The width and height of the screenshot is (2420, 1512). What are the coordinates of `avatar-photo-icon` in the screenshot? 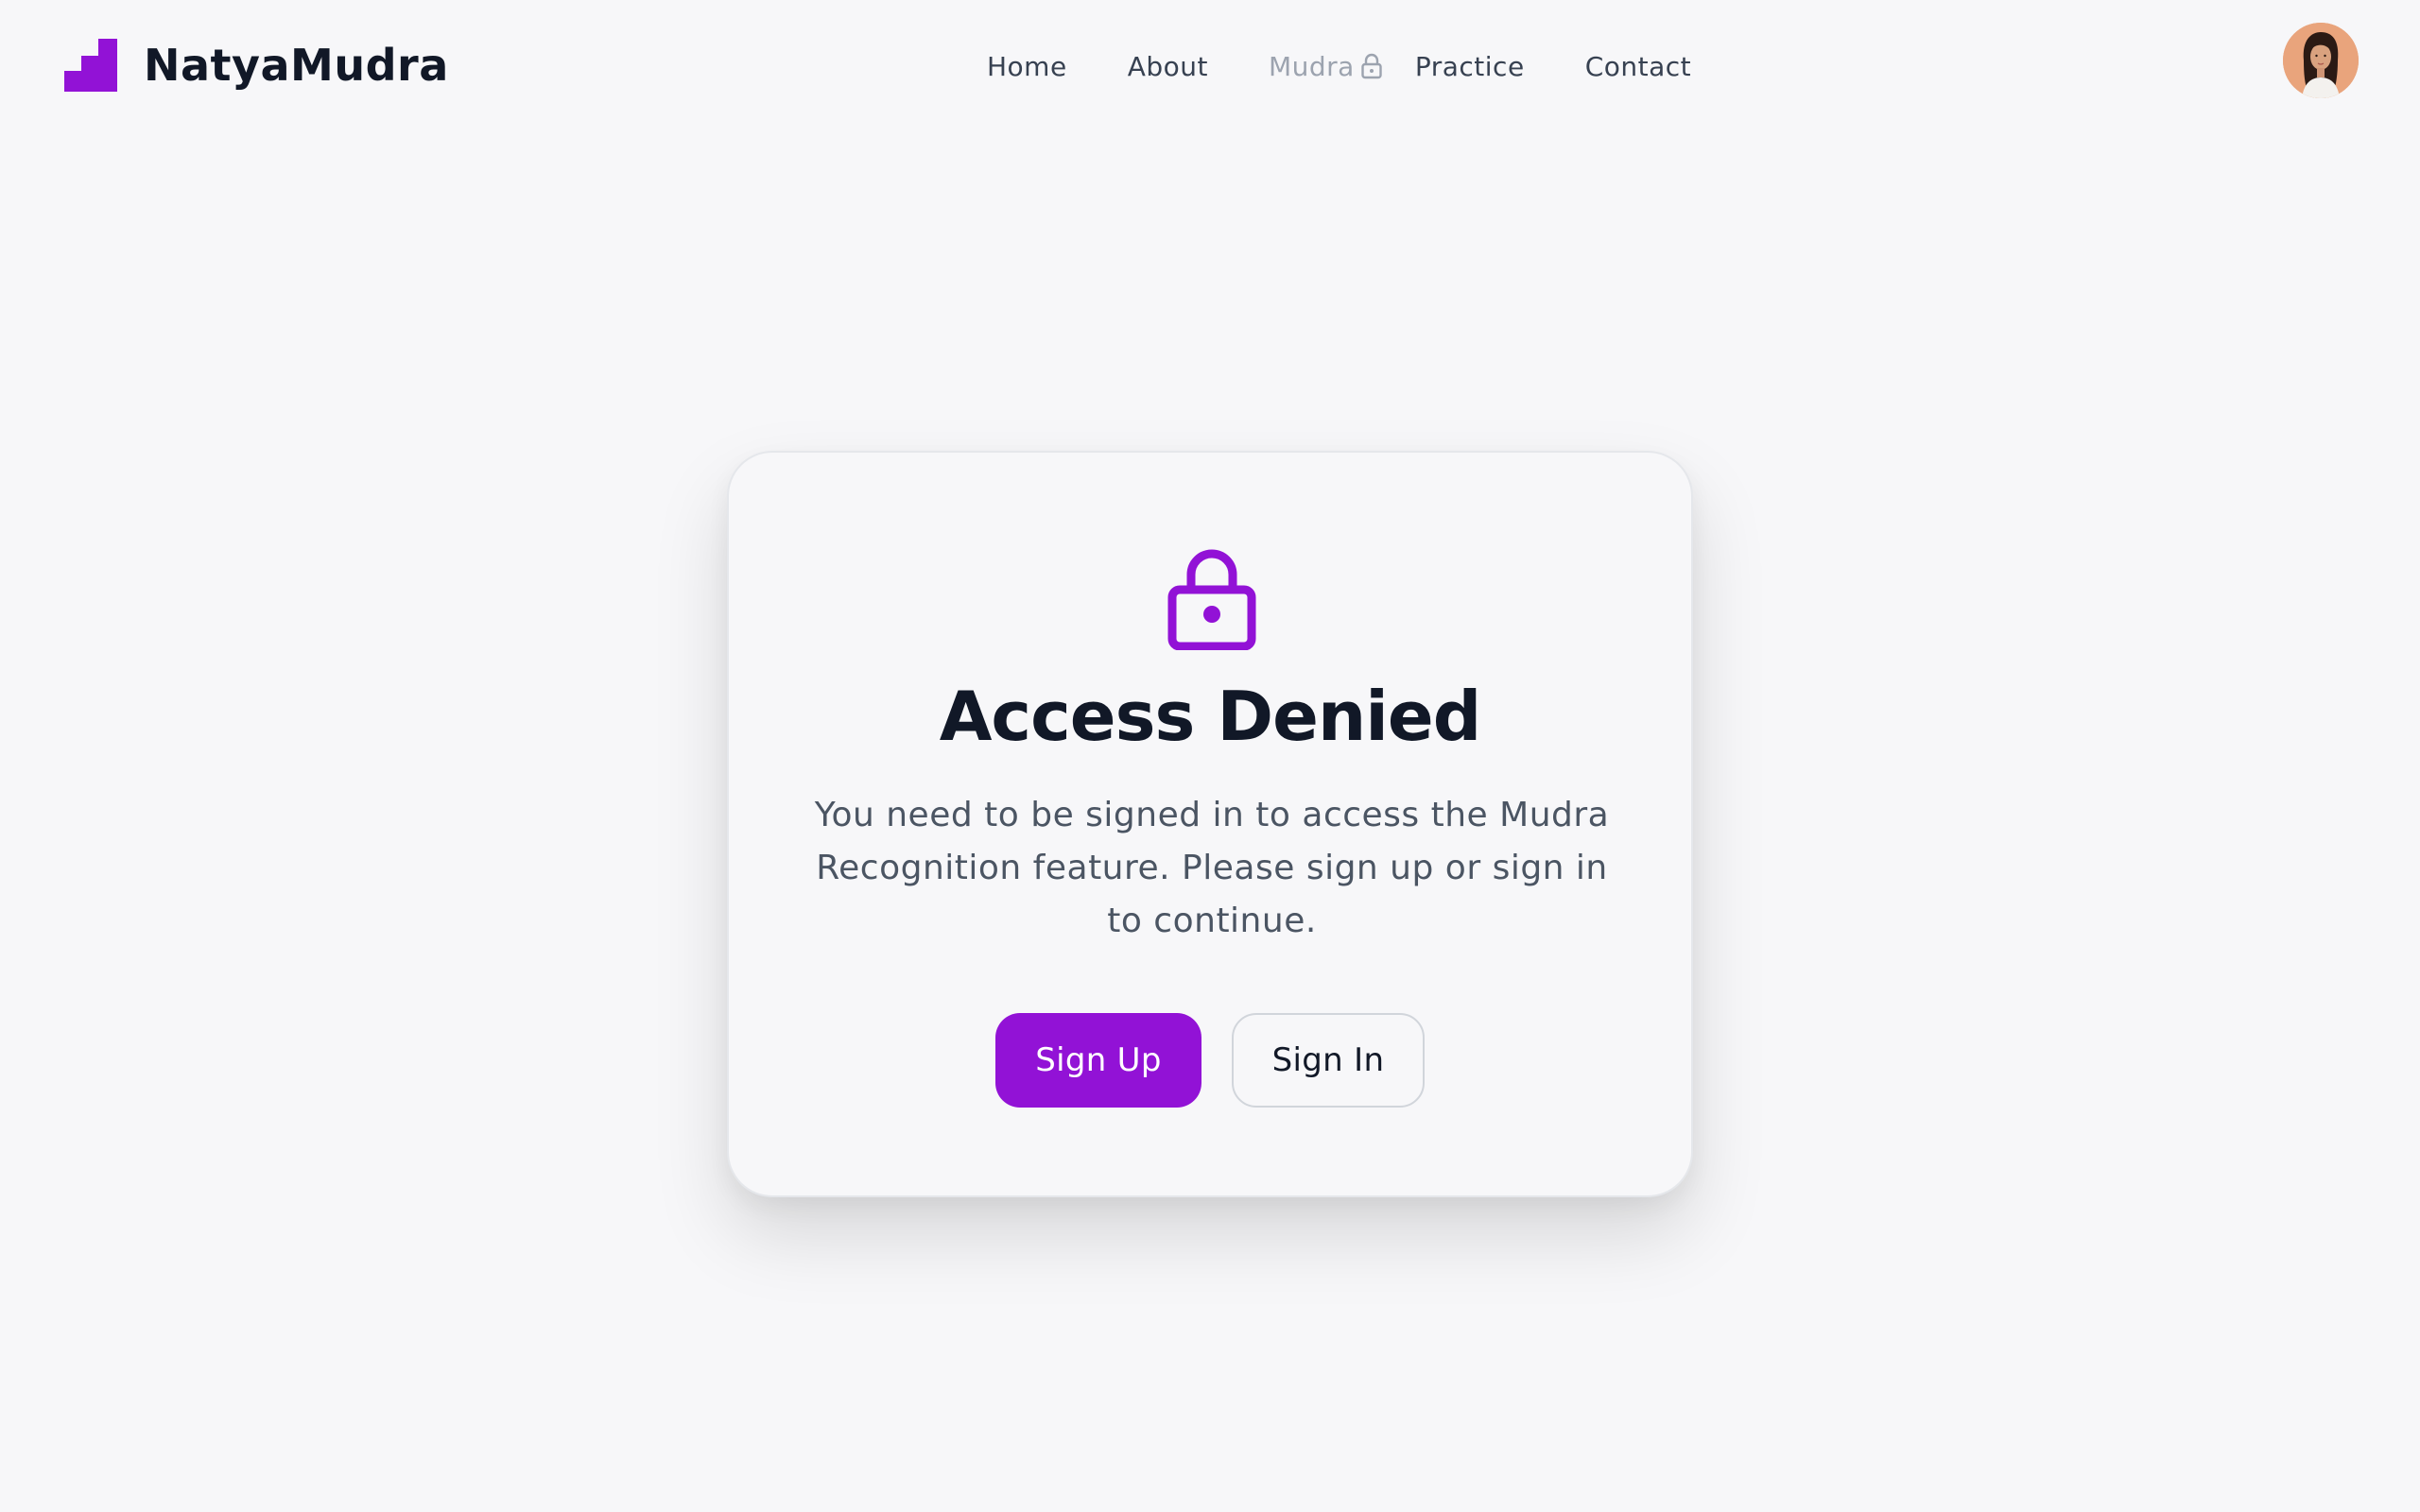 It's located at (2321, 60).